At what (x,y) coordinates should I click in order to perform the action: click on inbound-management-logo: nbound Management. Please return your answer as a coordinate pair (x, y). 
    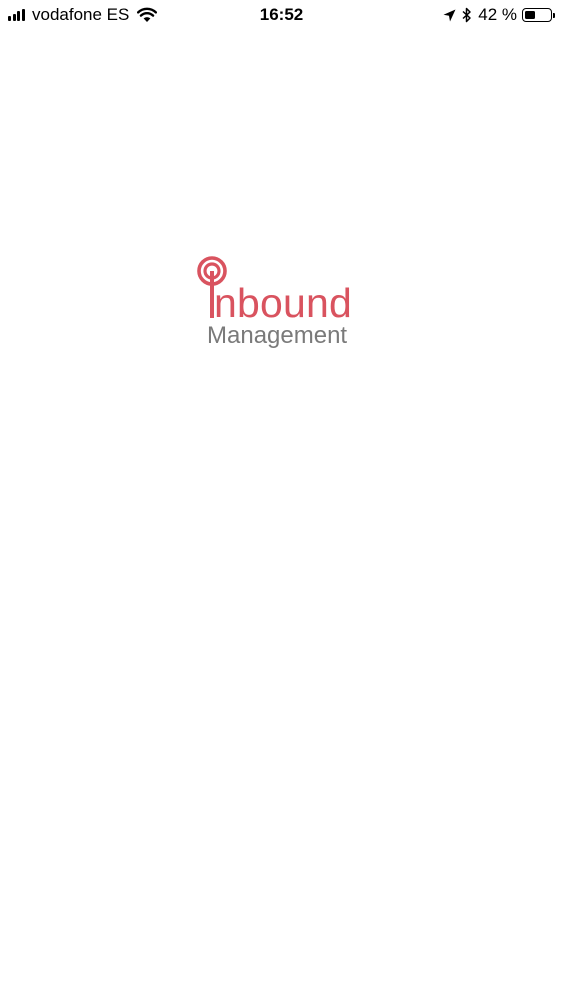
    Looking at the image, I should click on (282, 303).